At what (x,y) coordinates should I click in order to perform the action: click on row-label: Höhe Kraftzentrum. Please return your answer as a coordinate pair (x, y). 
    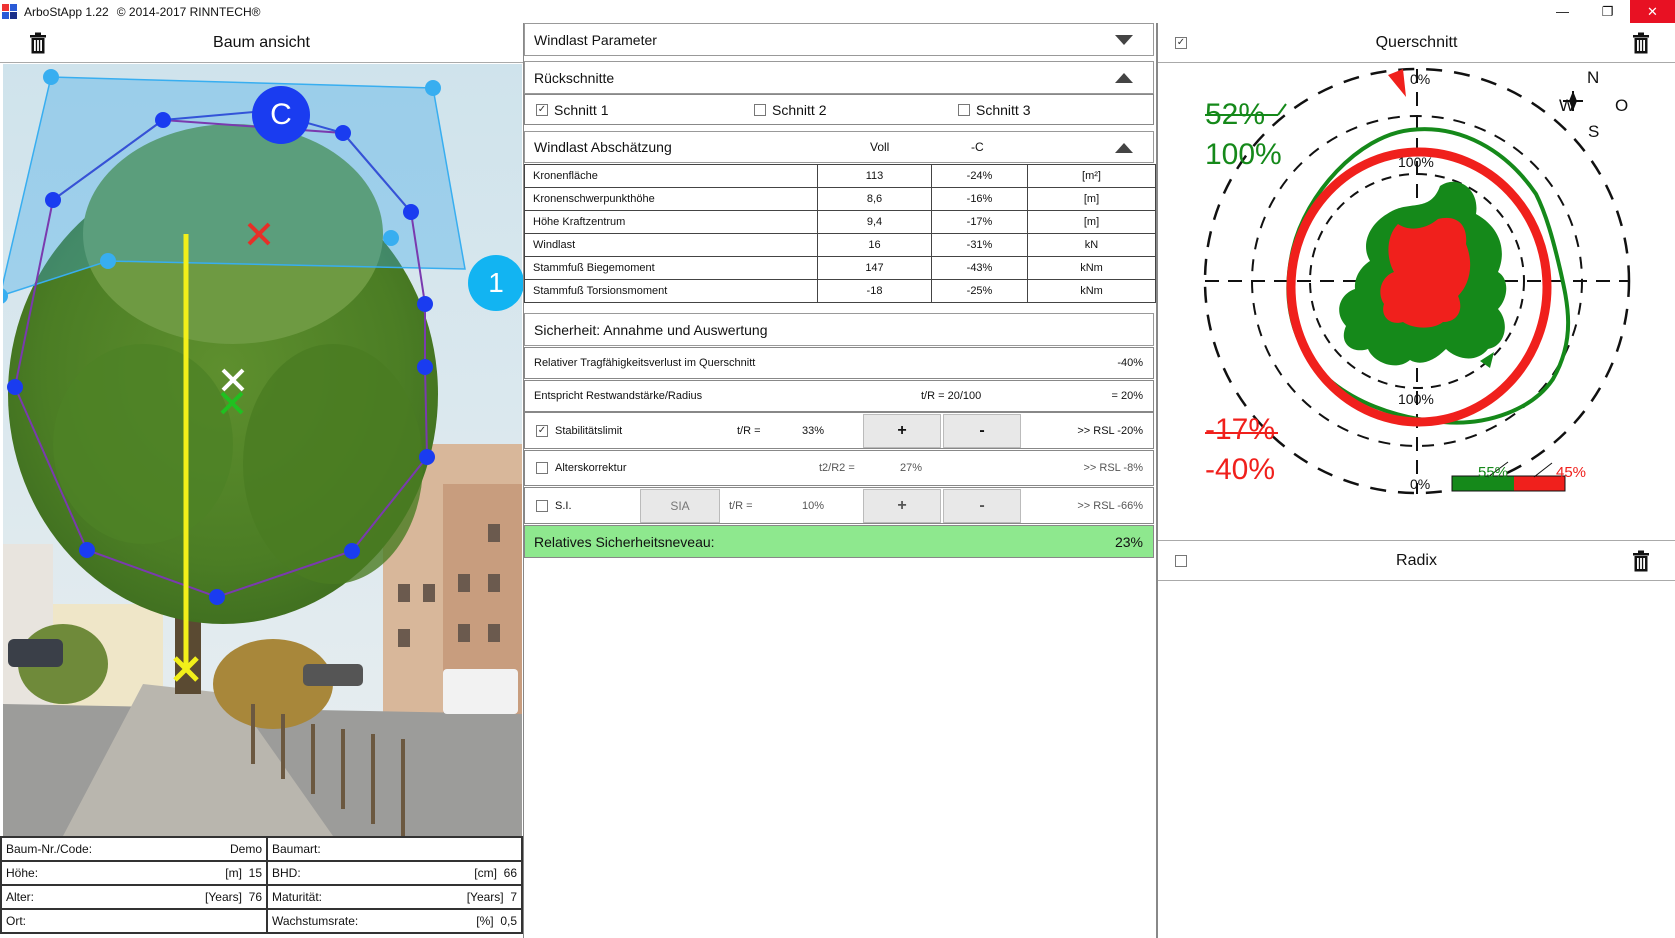
    Looking at the image, I should click on (671, 222).